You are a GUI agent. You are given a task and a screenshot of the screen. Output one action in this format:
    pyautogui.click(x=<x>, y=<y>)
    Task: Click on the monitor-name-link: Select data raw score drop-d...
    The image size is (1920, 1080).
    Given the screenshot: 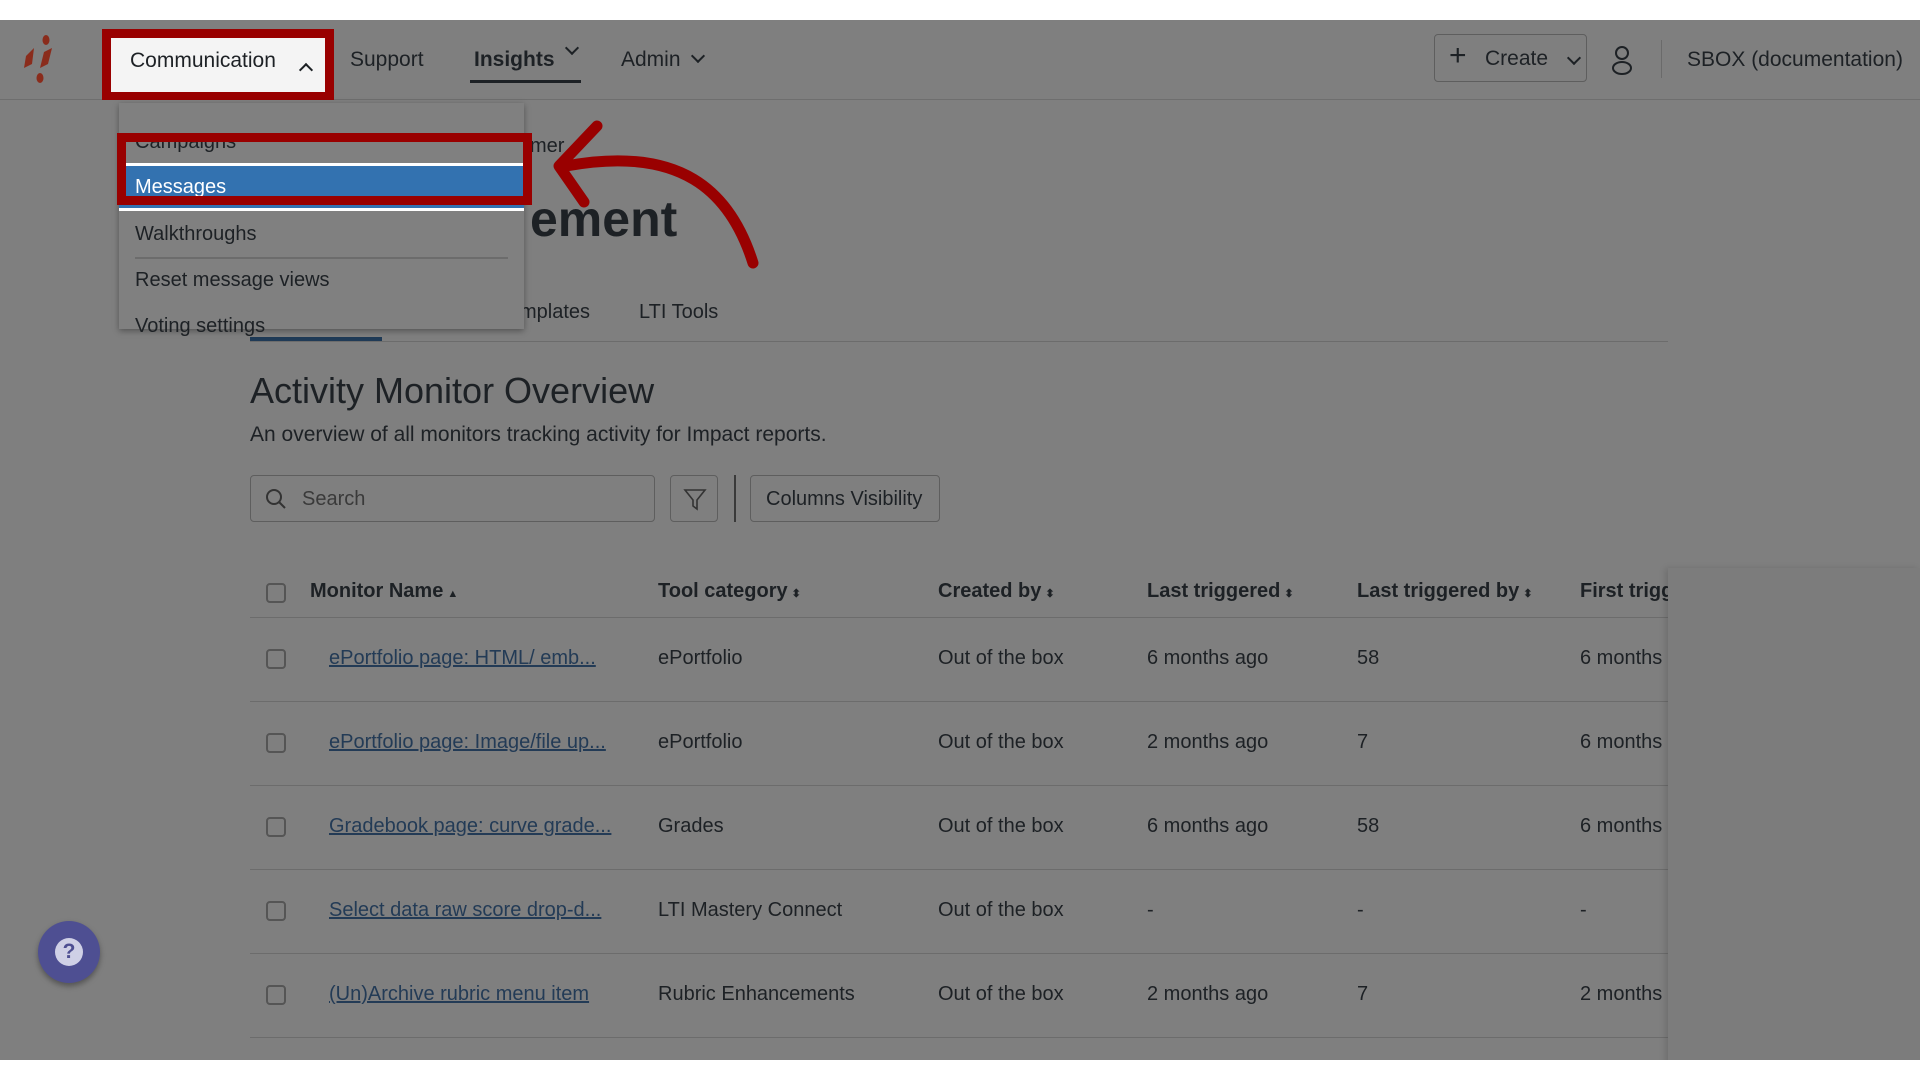 What is the action you would take?
    pyautogui.click(x=465, y=910)
    